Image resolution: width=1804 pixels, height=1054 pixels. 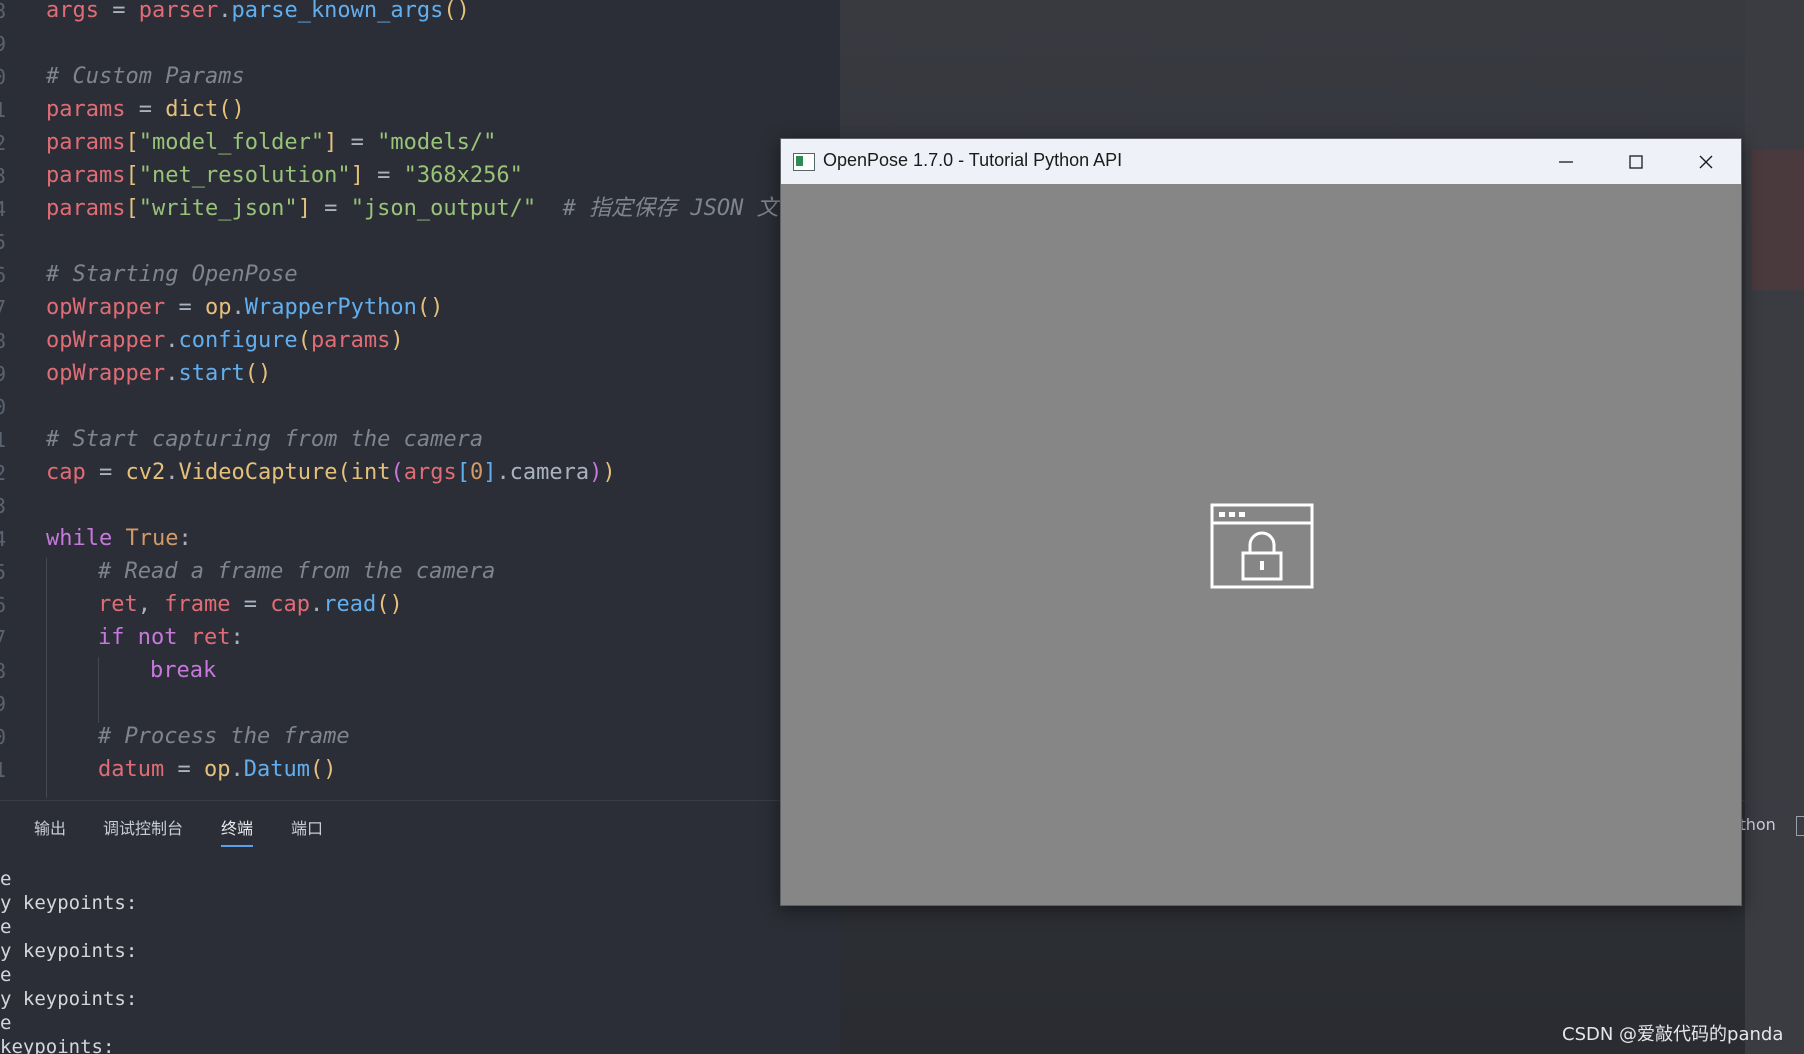 I want to click on close-button, so click(x=1706, y=161).